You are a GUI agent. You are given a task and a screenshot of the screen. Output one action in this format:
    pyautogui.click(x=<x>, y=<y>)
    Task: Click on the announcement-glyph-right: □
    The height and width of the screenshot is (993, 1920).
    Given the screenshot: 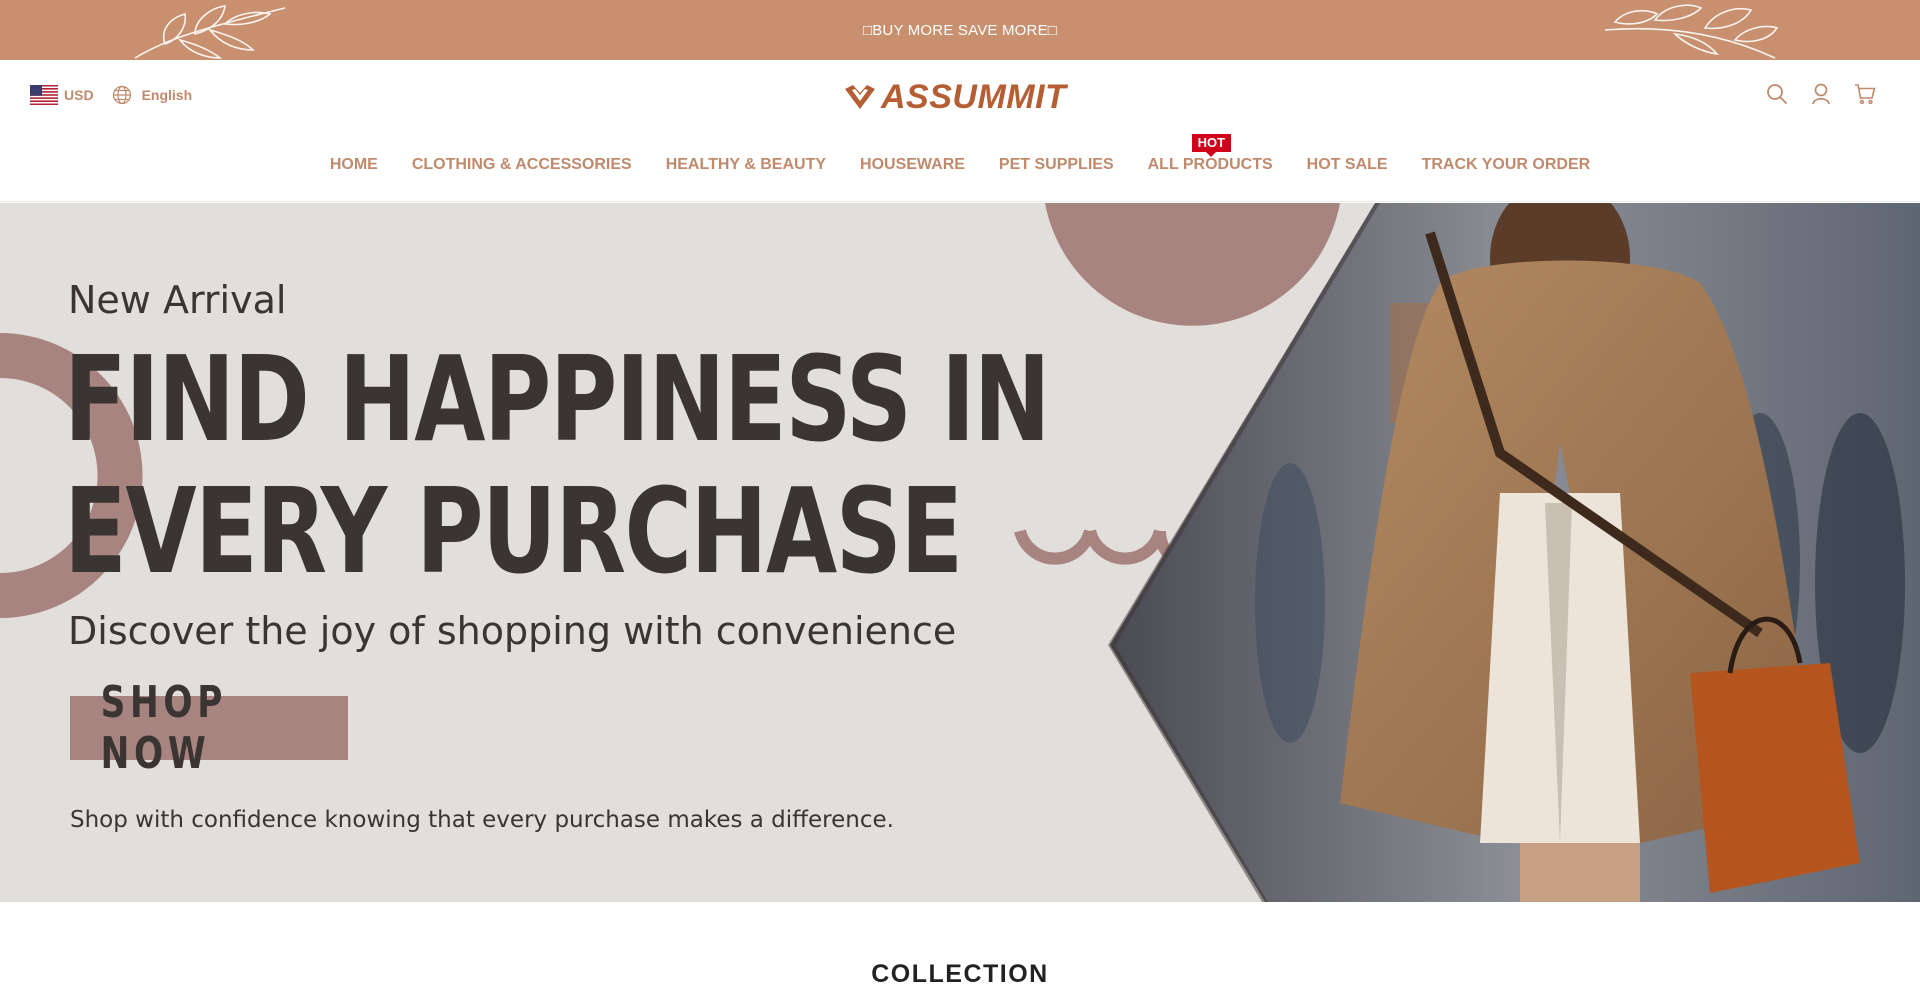 What is the action you would take?
    pyautogui.click(x=1052, y=30)
    